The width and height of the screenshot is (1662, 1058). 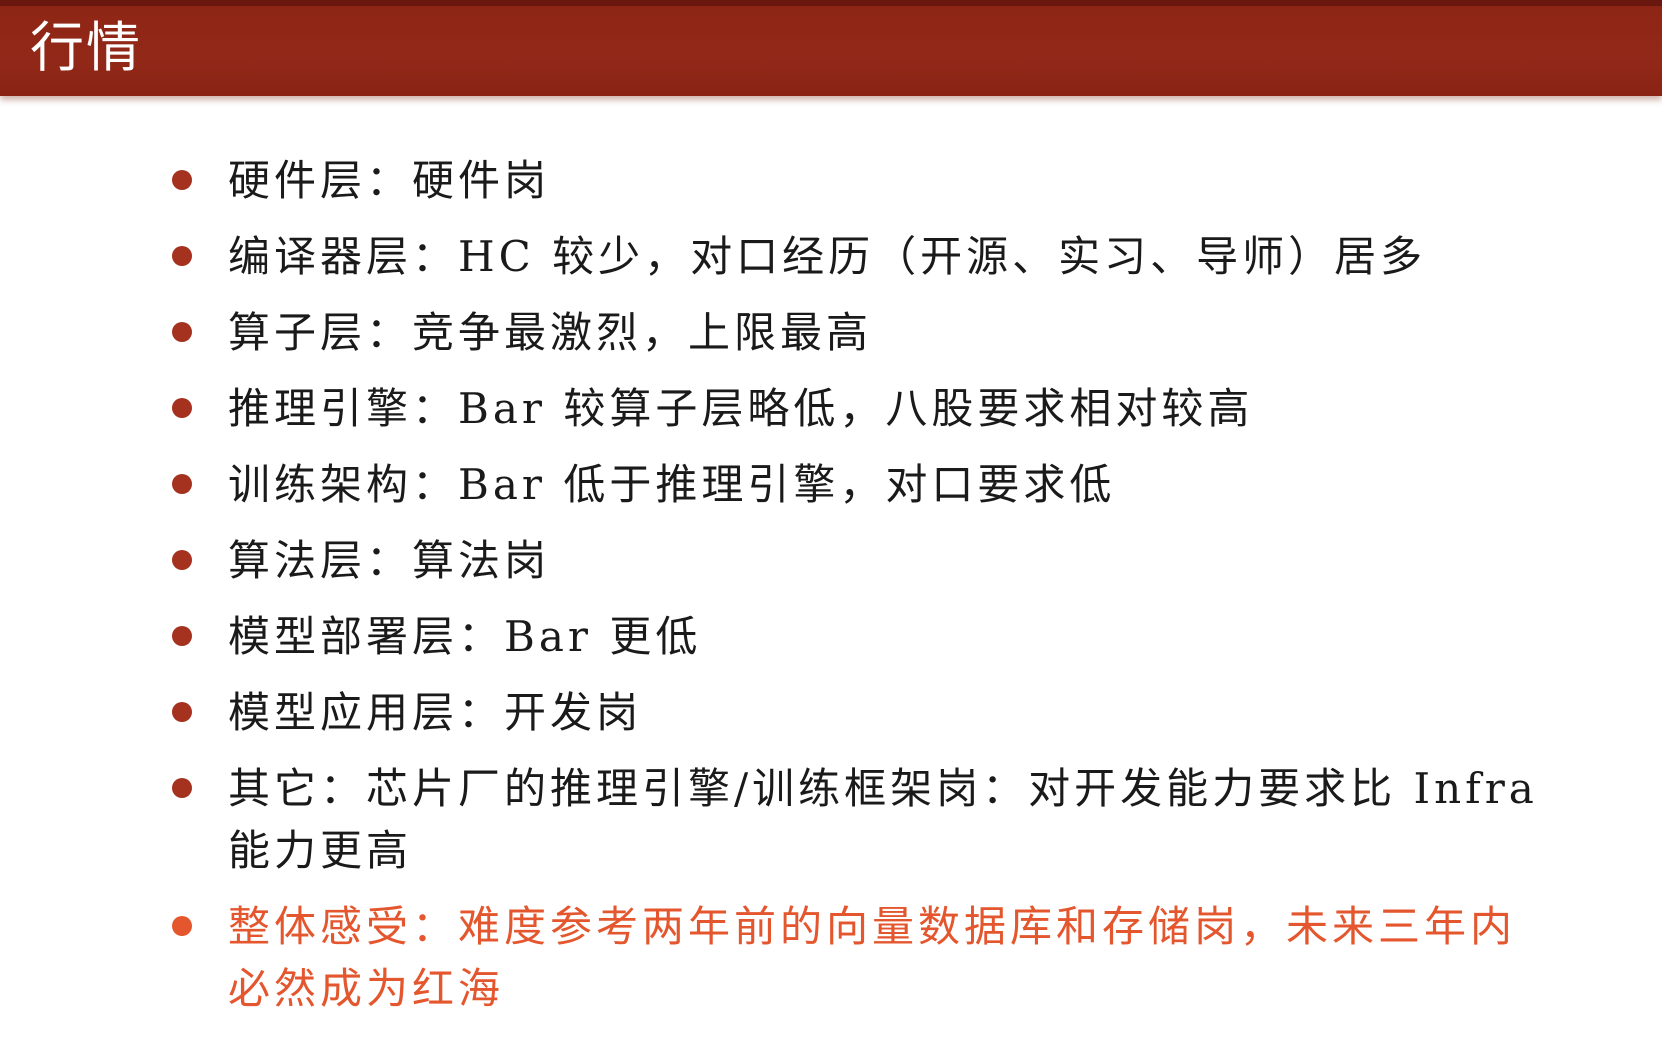 What do you see at coordinates (741, 408) in the screenshot?
I see `list-item-text: 推理引擎：Bar 较算子层略低，八股要求相对较高` at bounding box center [741, 408].